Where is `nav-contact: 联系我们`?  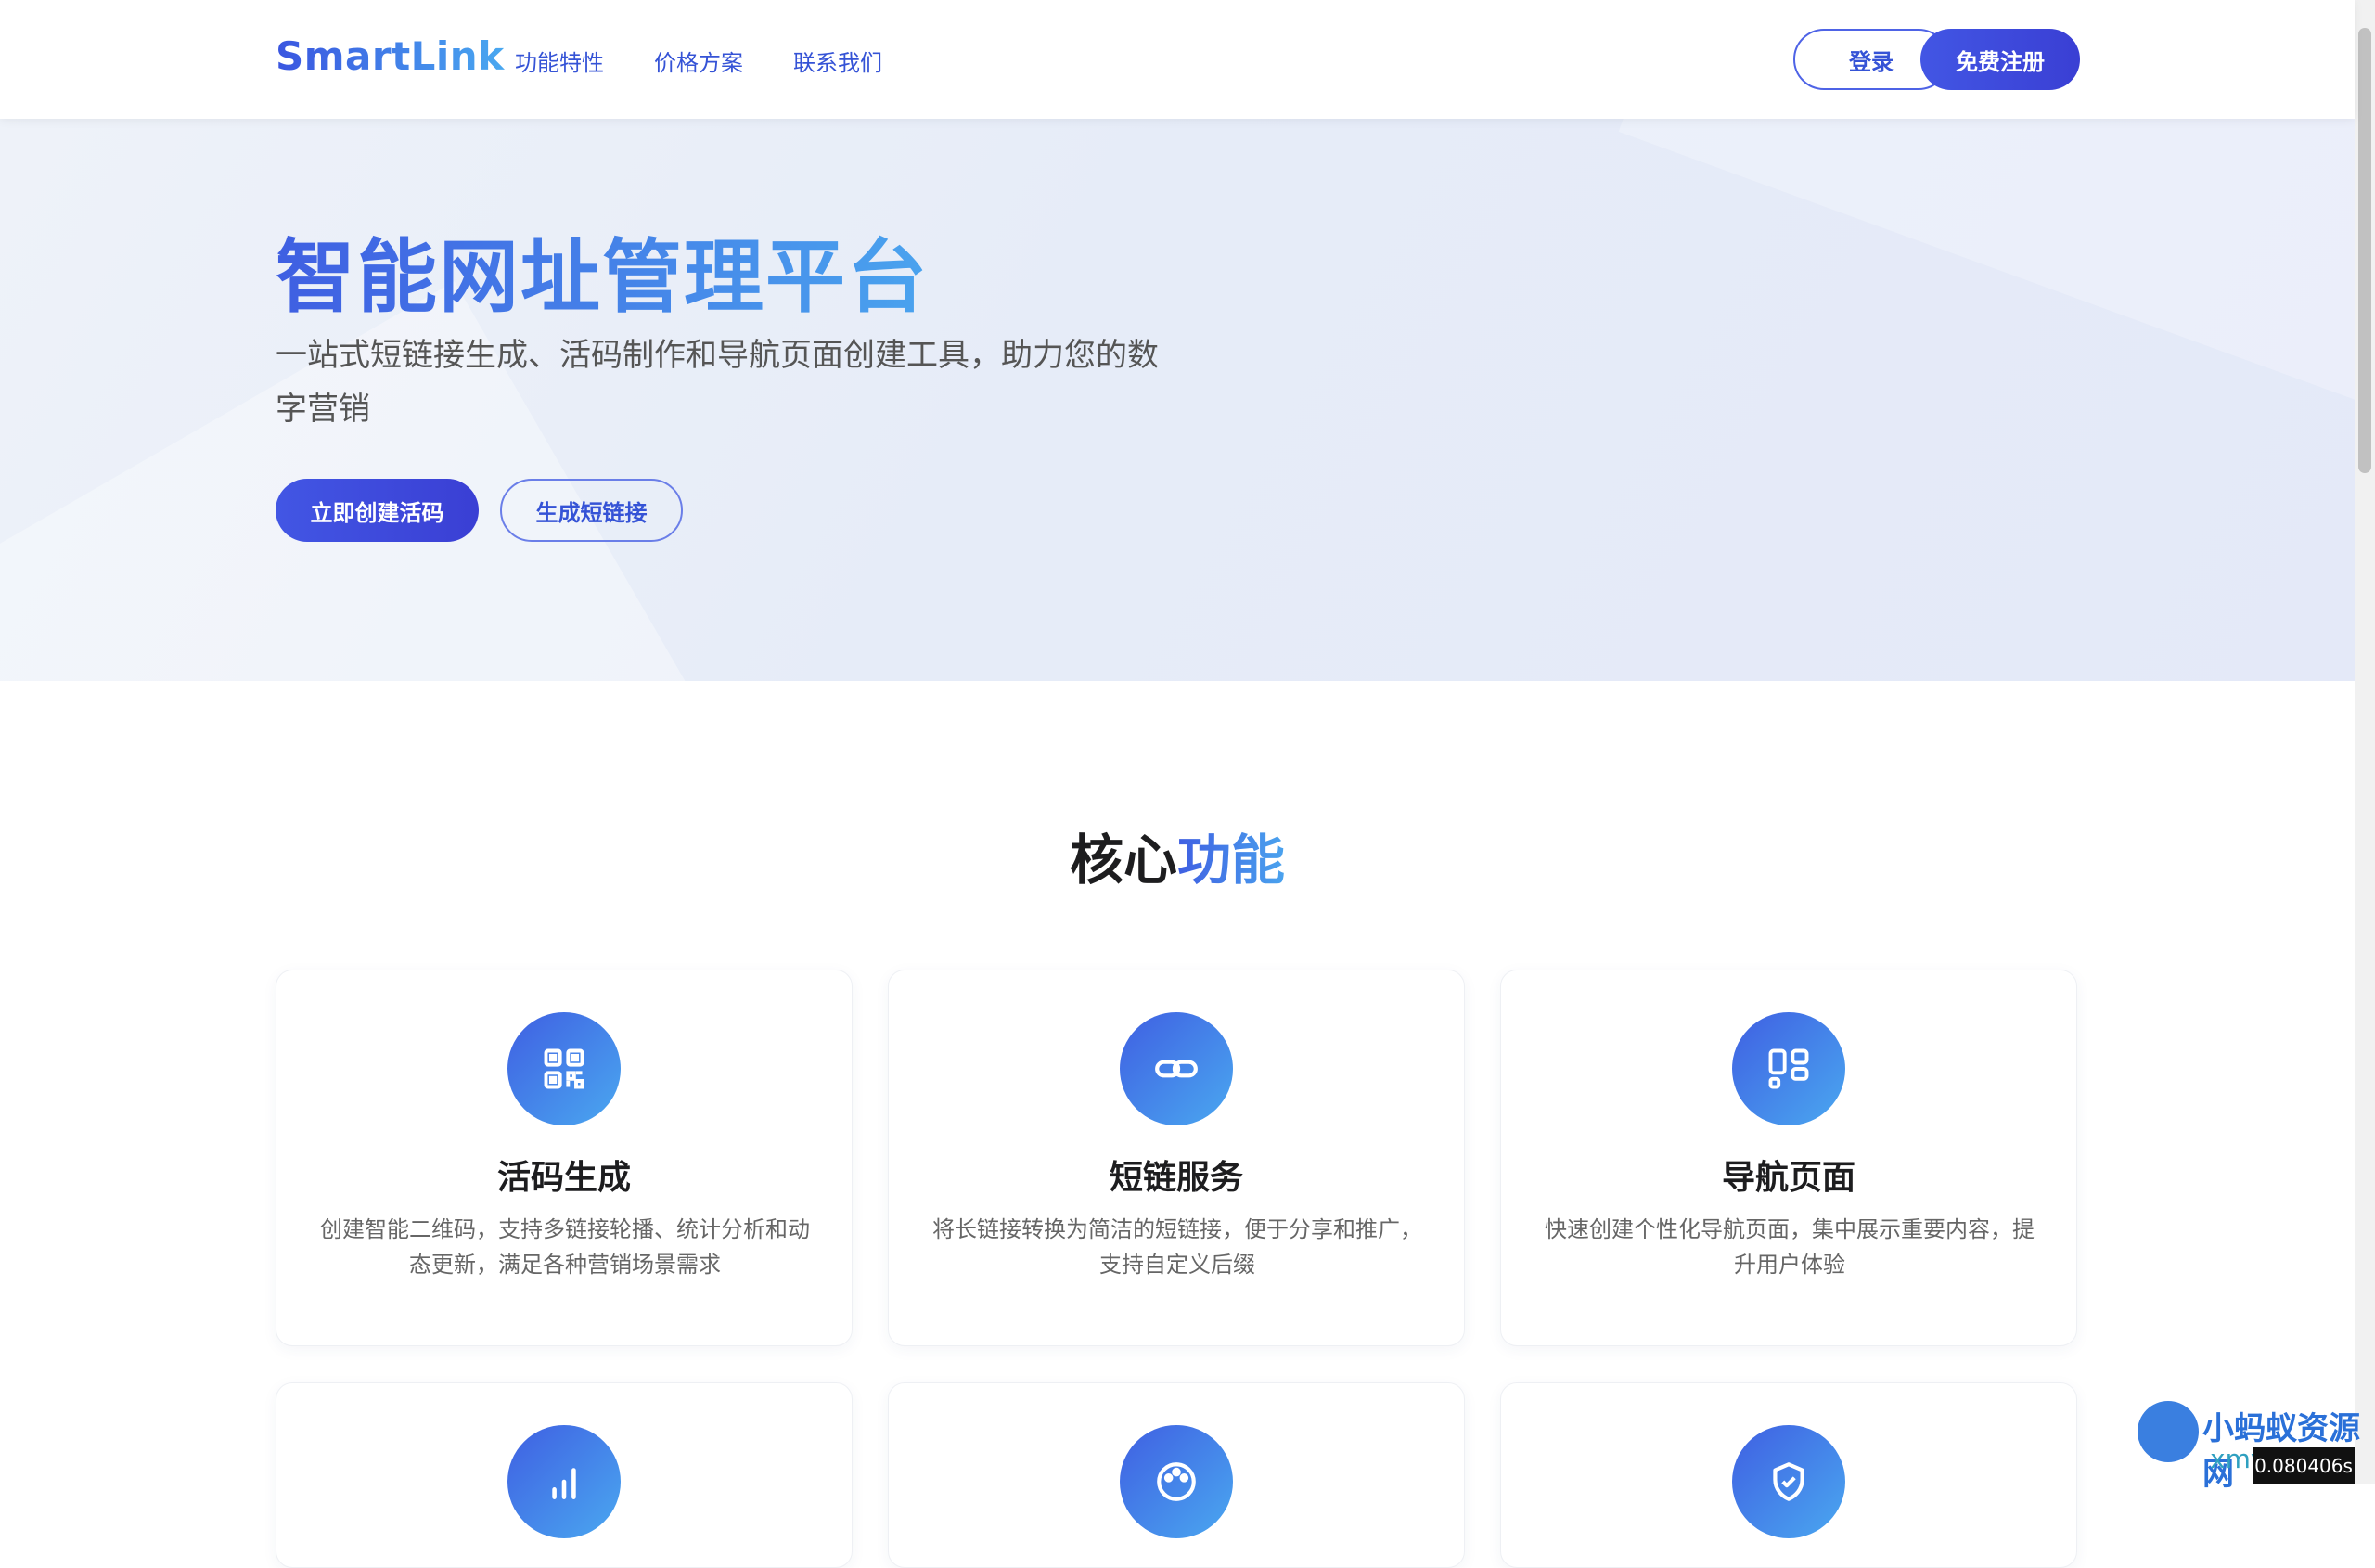
nav-contact: 联系我们 is located at coordinates (837, 61).